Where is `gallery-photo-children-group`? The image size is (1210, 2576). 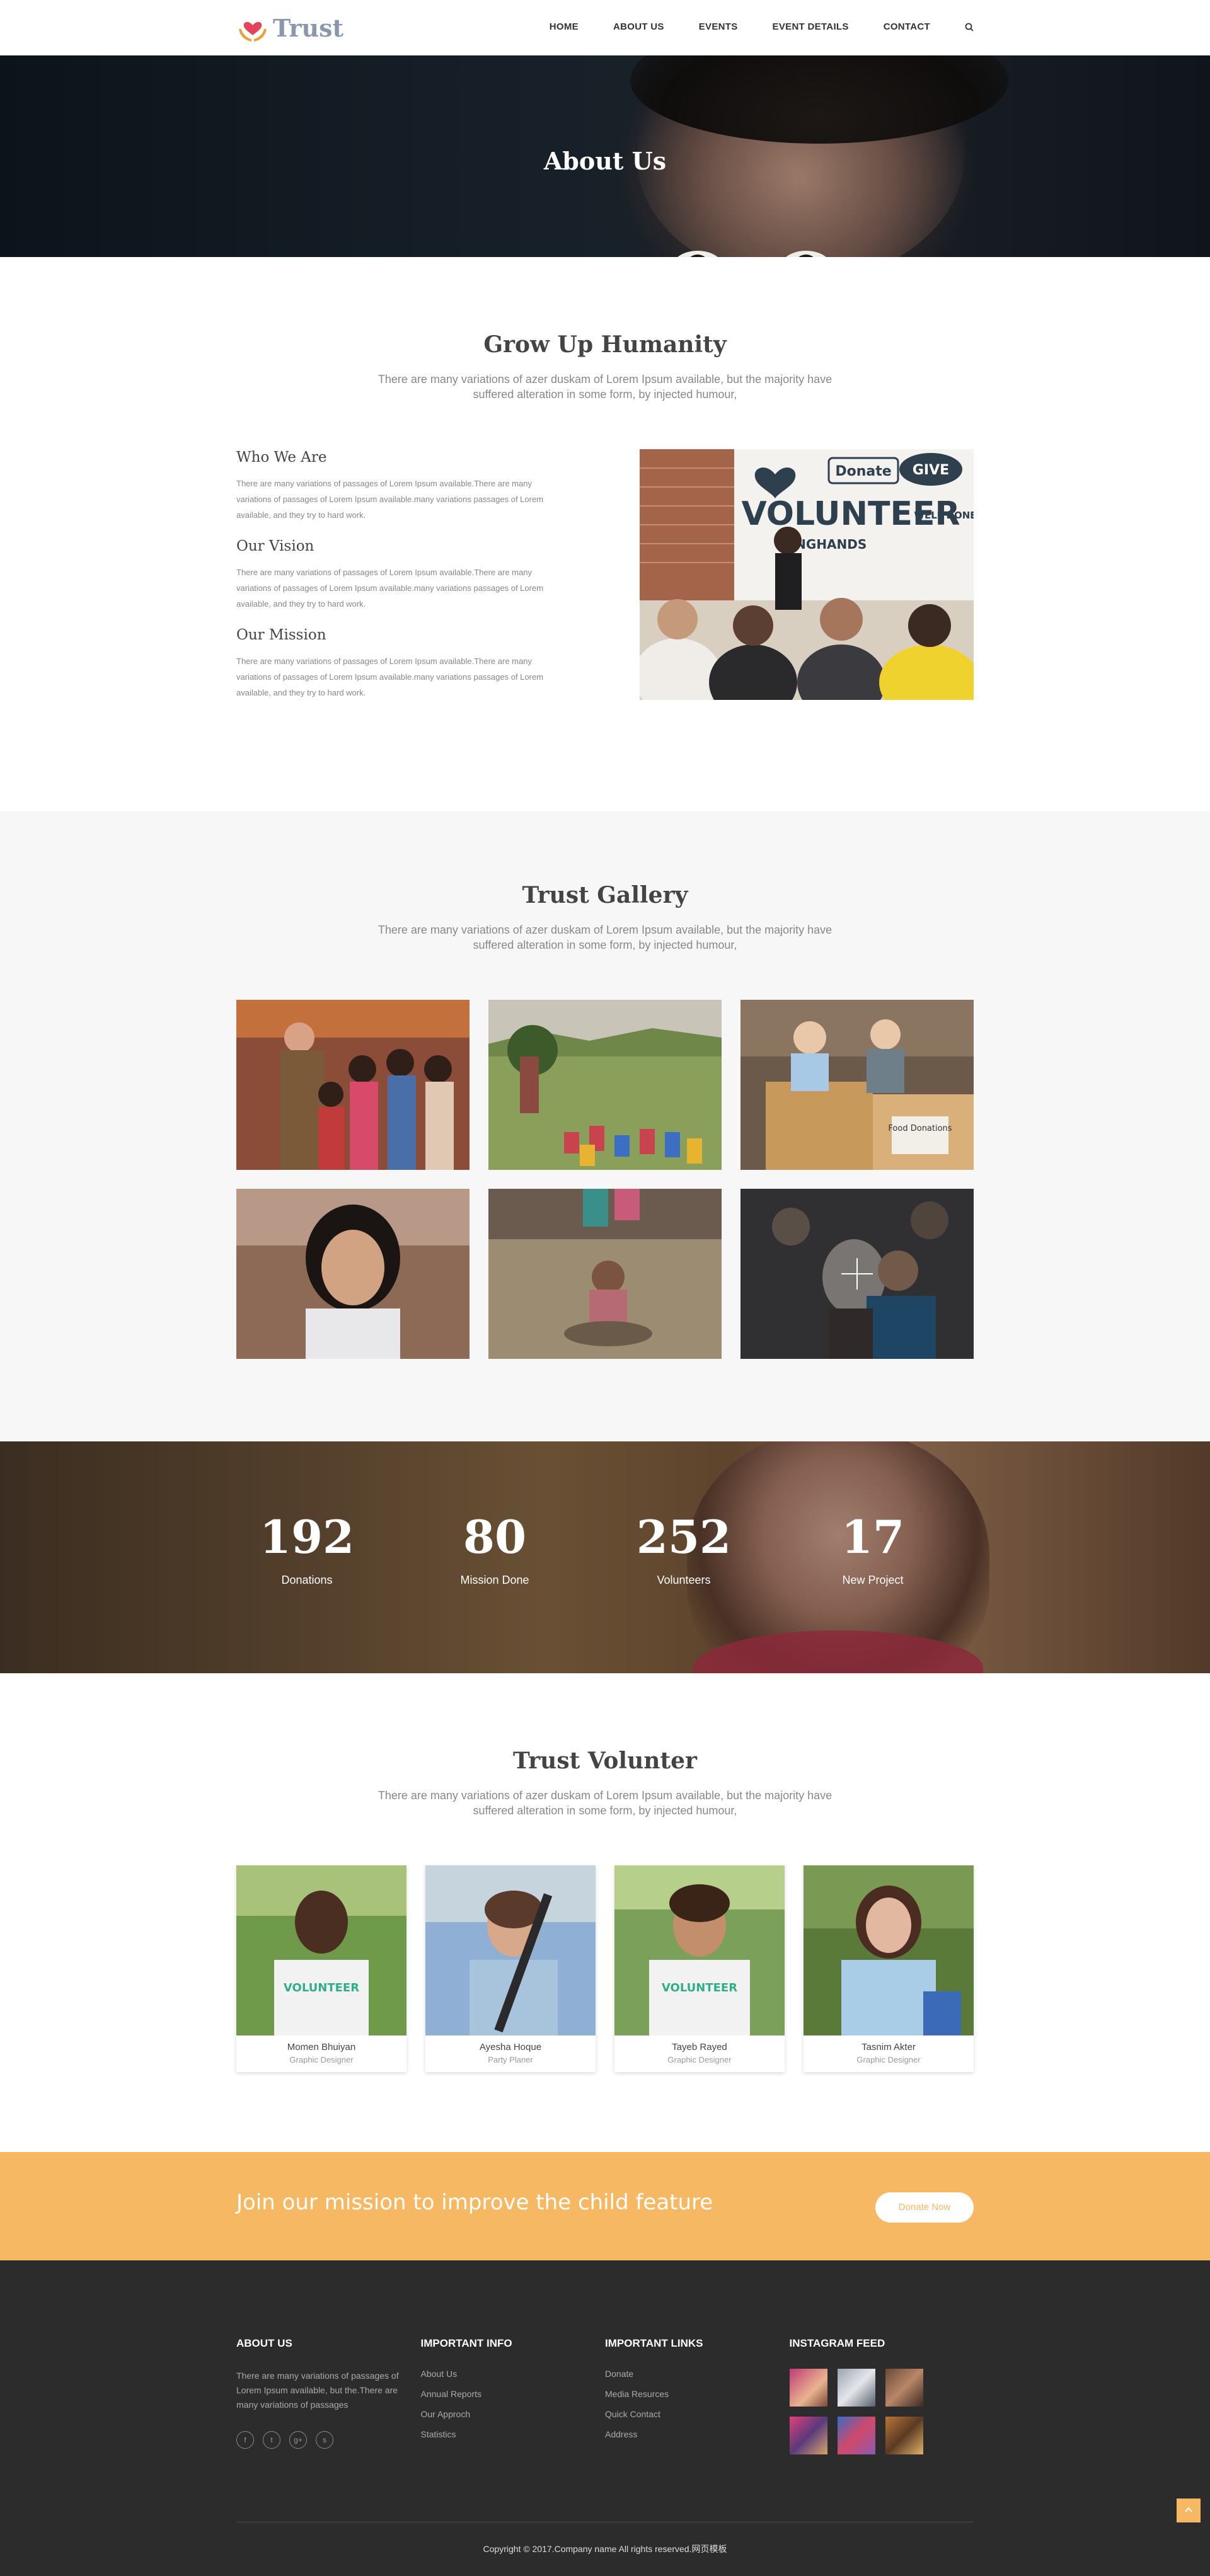 gallery-photo-children-group is located at coordinates (353, 1085).